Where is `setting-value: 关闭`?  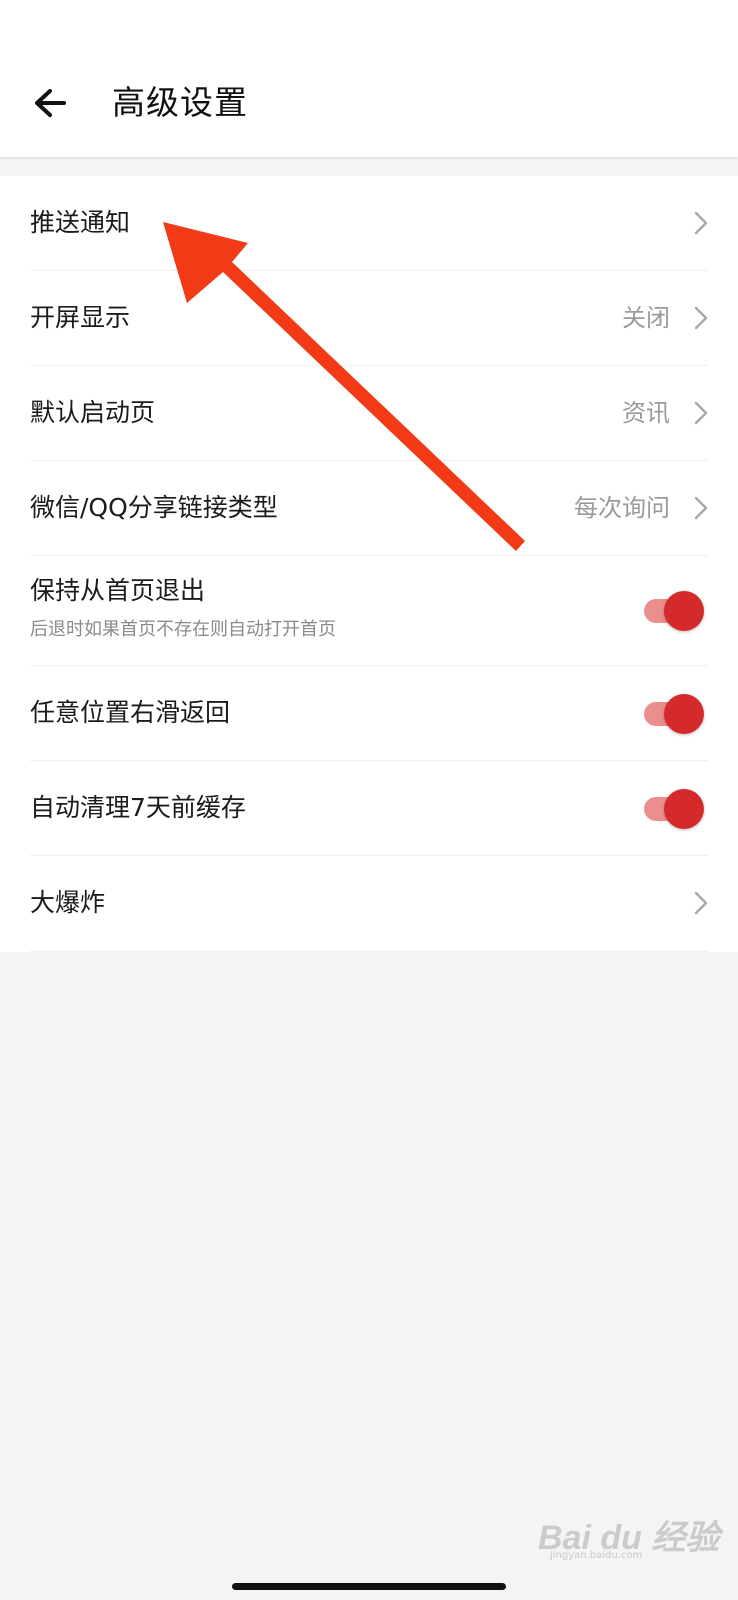
setting-value: 关闭 is located at coordinates (646, 318).